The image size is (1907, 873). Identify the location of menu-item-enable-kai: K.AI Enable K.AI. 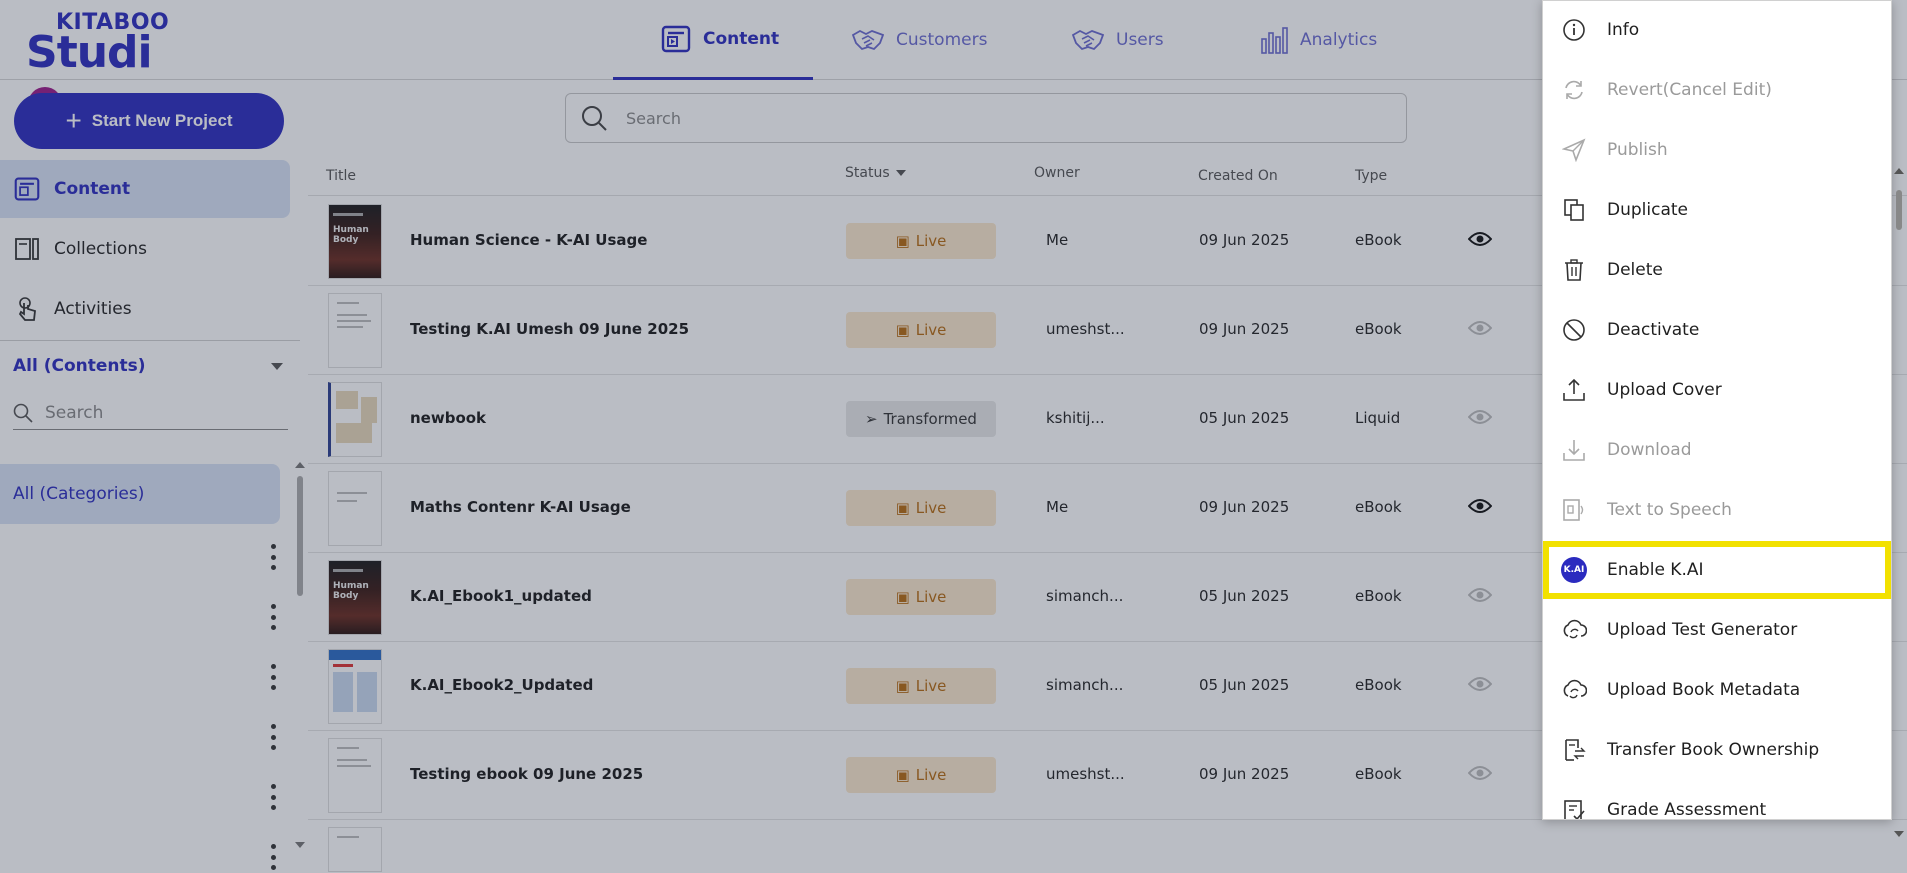
(1717, 570).